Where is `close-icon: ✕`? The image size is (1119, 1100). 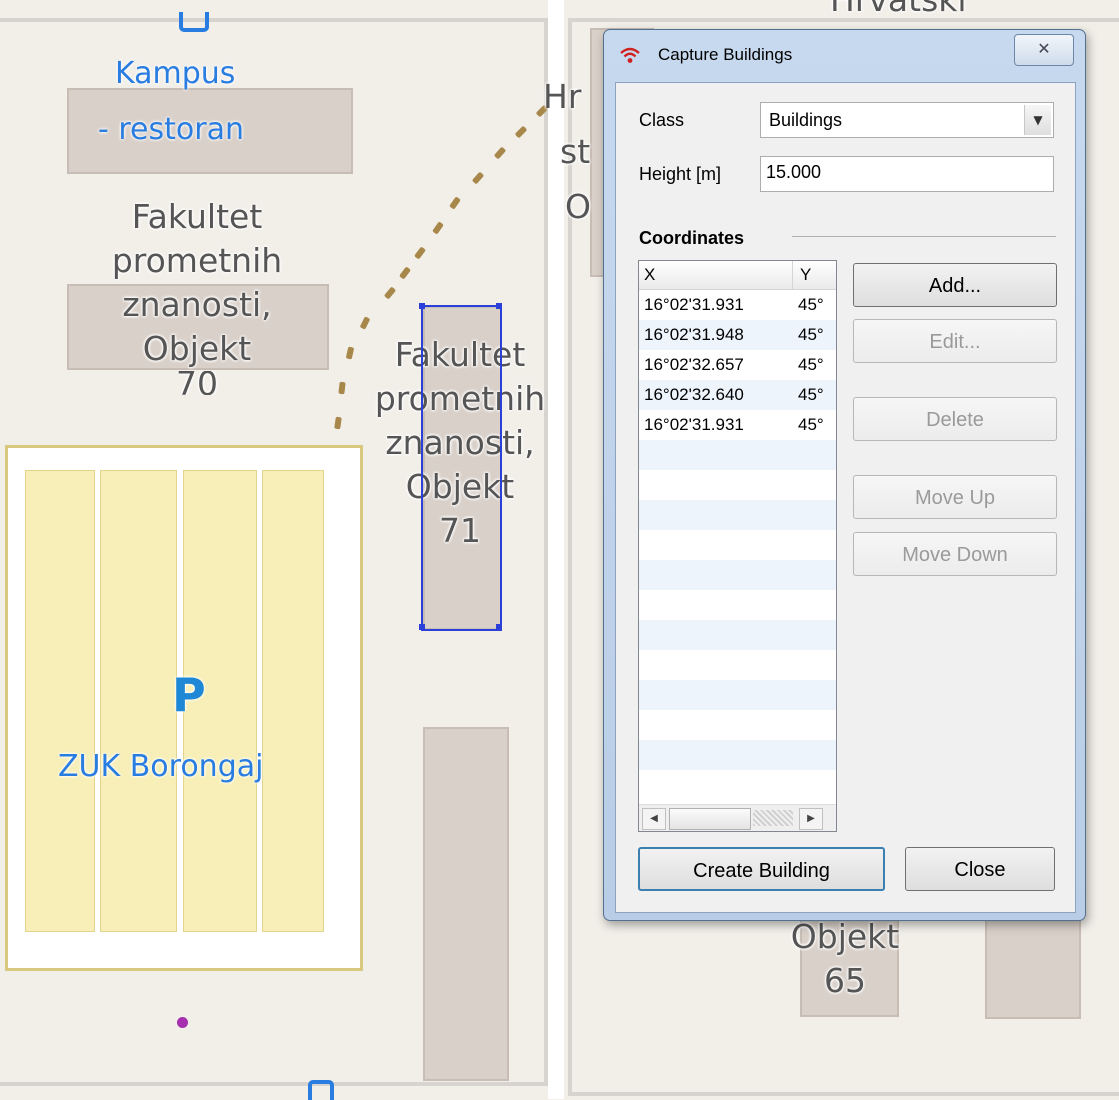
close-icon: ✕ is located at coordinates (1044, 50).